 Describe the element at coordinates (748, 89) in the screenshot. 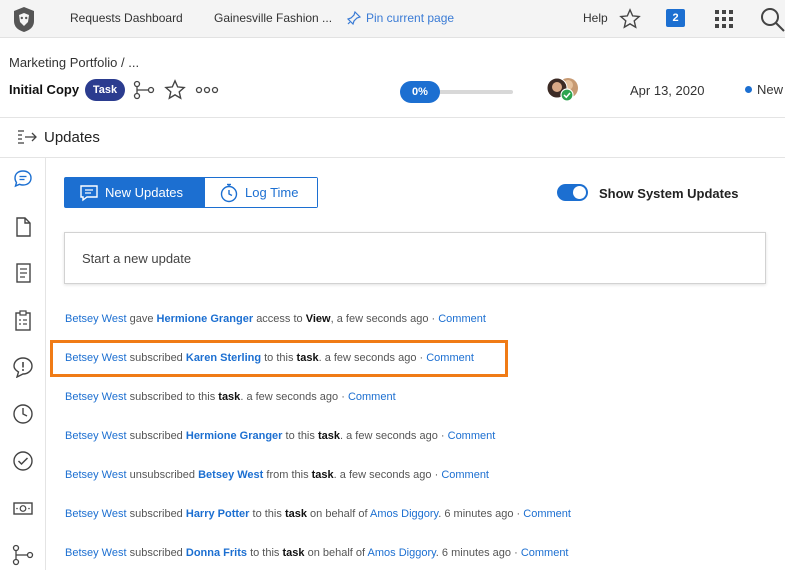

I see `status-dot` at that location.